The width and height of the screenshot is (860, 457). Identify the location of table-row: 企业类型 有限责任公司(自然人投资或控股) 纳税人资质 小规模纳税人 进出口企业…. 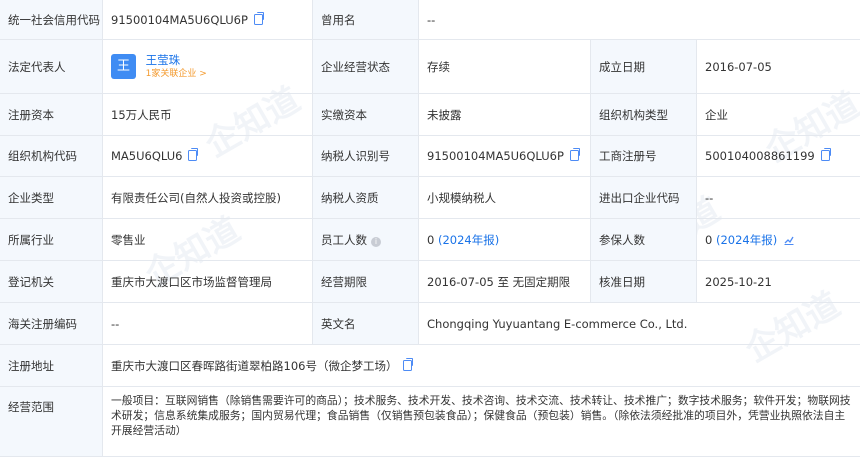
(430, 198).